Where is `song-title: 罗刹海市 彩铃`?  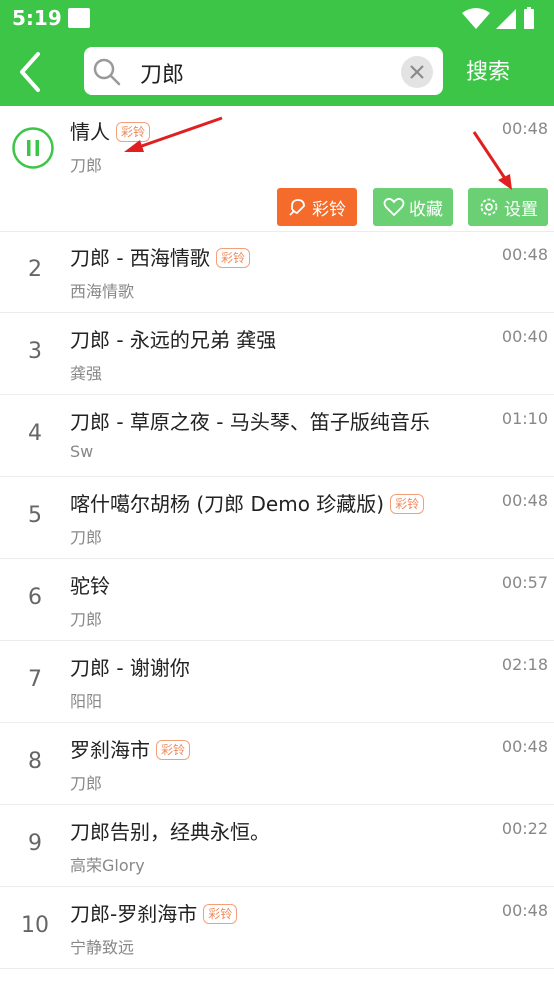
song-title: 罗刹海市 彩铃 is located at coordinates (130, 748).